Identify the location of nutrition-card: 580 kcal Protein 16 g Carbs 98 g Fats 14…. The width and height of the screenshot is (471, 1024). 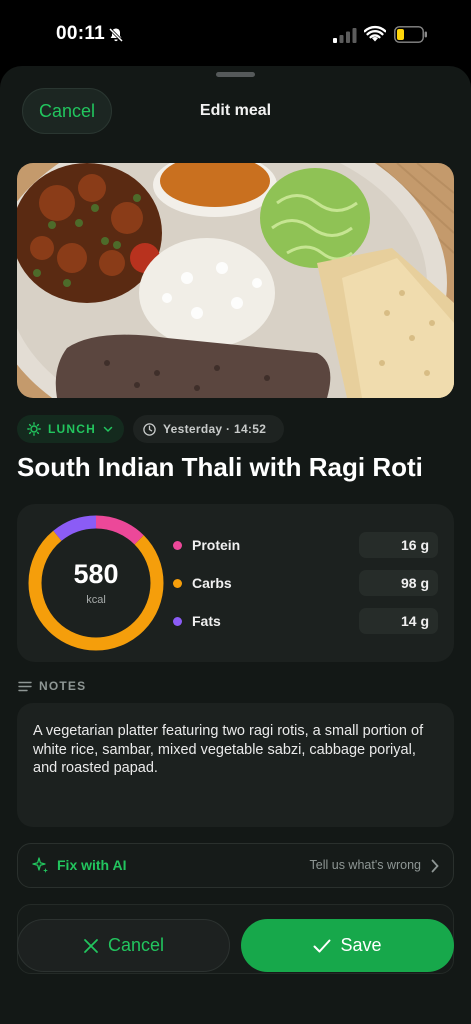
(235, 583).